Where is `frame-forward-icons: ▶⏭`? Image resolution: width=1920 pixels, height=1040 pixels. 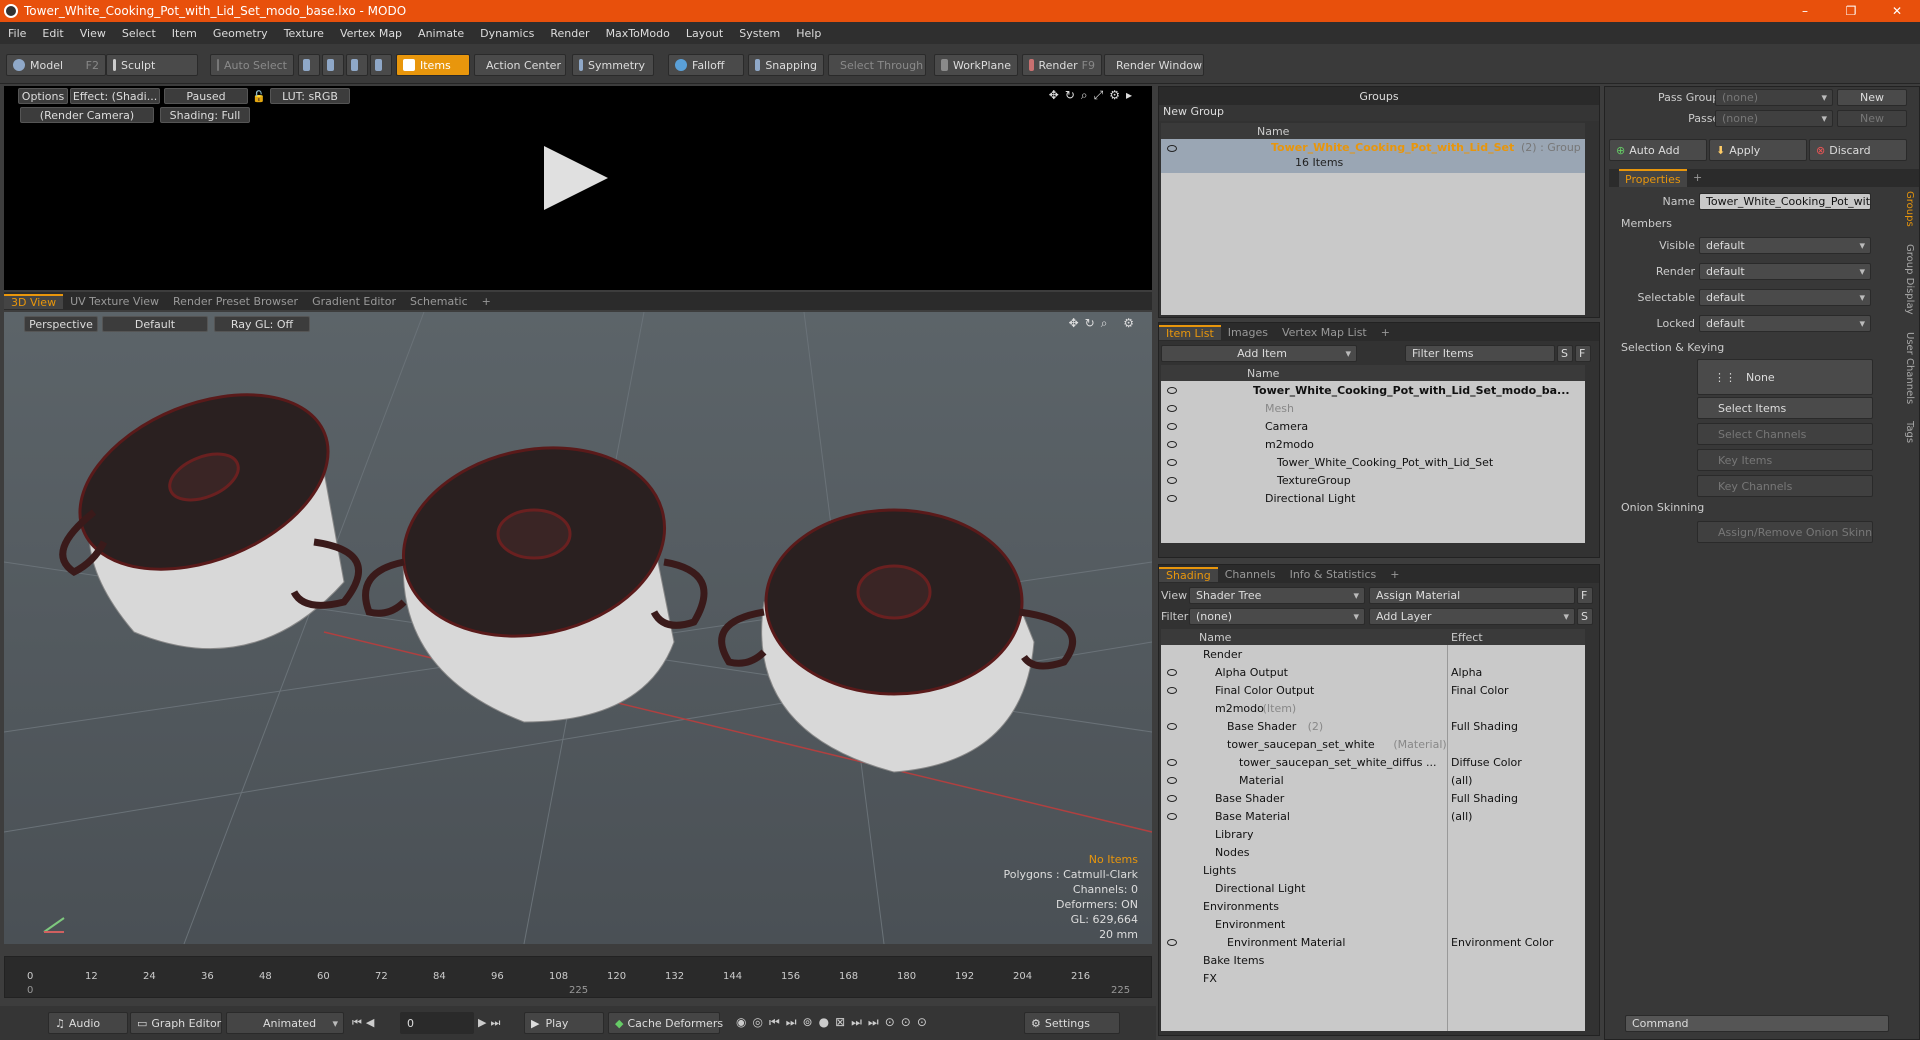
frame-forward-icons: ▶⏭ is located at coordinates (491, 1023).